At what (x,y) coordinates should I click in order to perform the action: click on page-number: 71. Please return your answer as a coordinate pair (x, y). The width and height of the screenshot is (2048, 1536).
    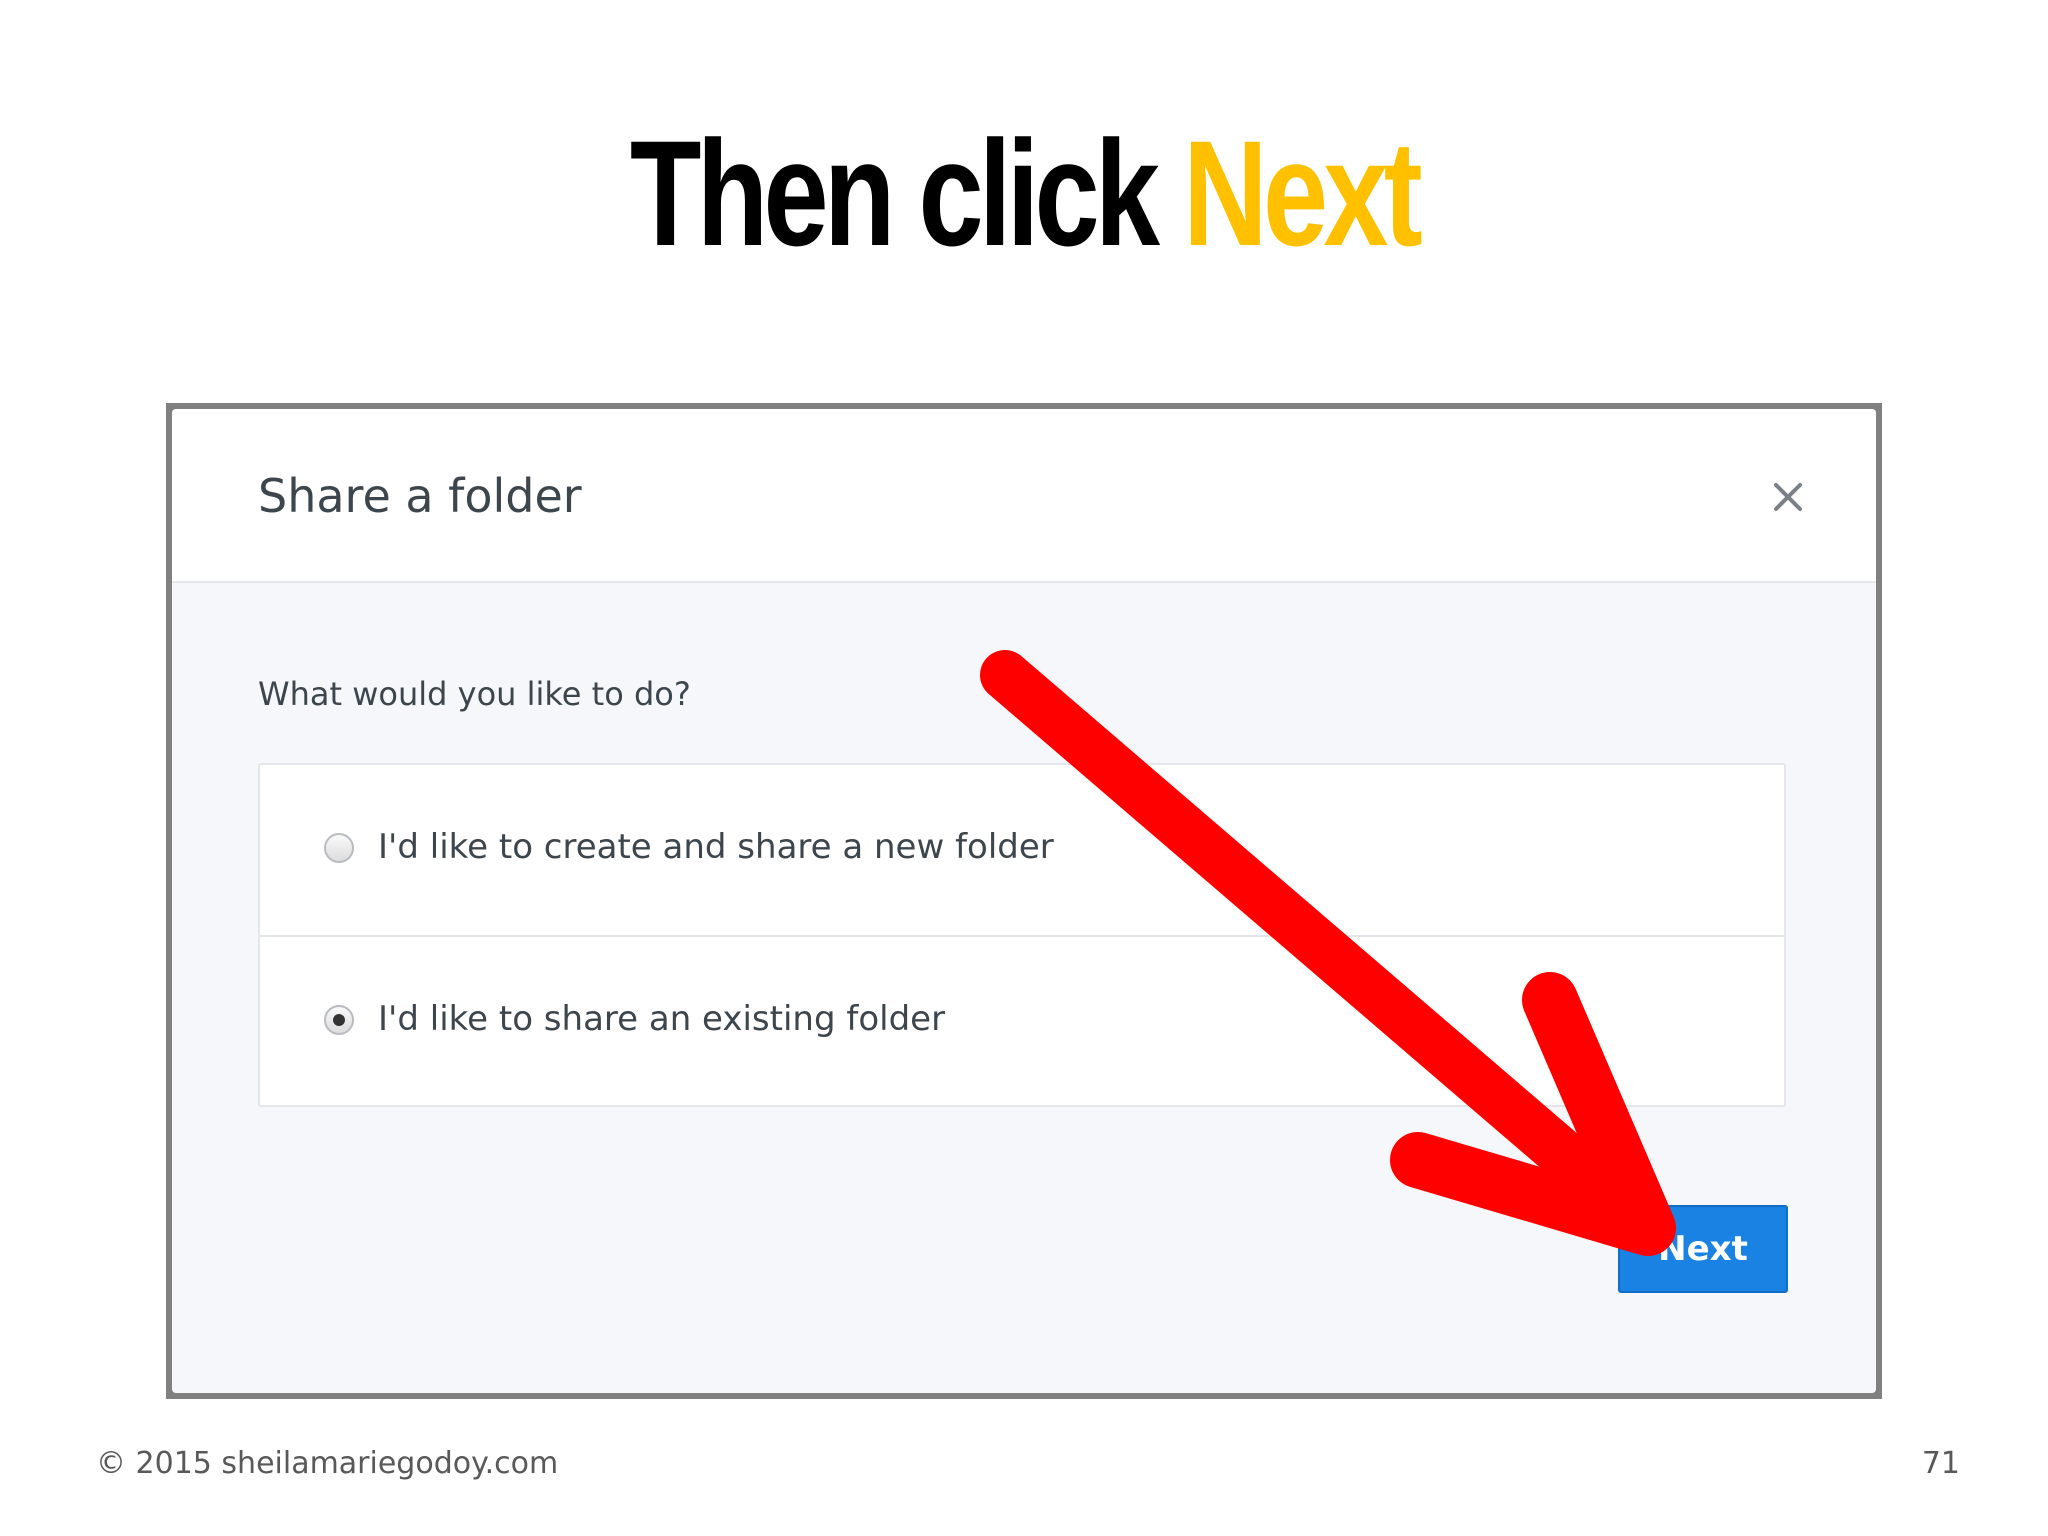
    Looking at the image, I should click on (1940, 1463).